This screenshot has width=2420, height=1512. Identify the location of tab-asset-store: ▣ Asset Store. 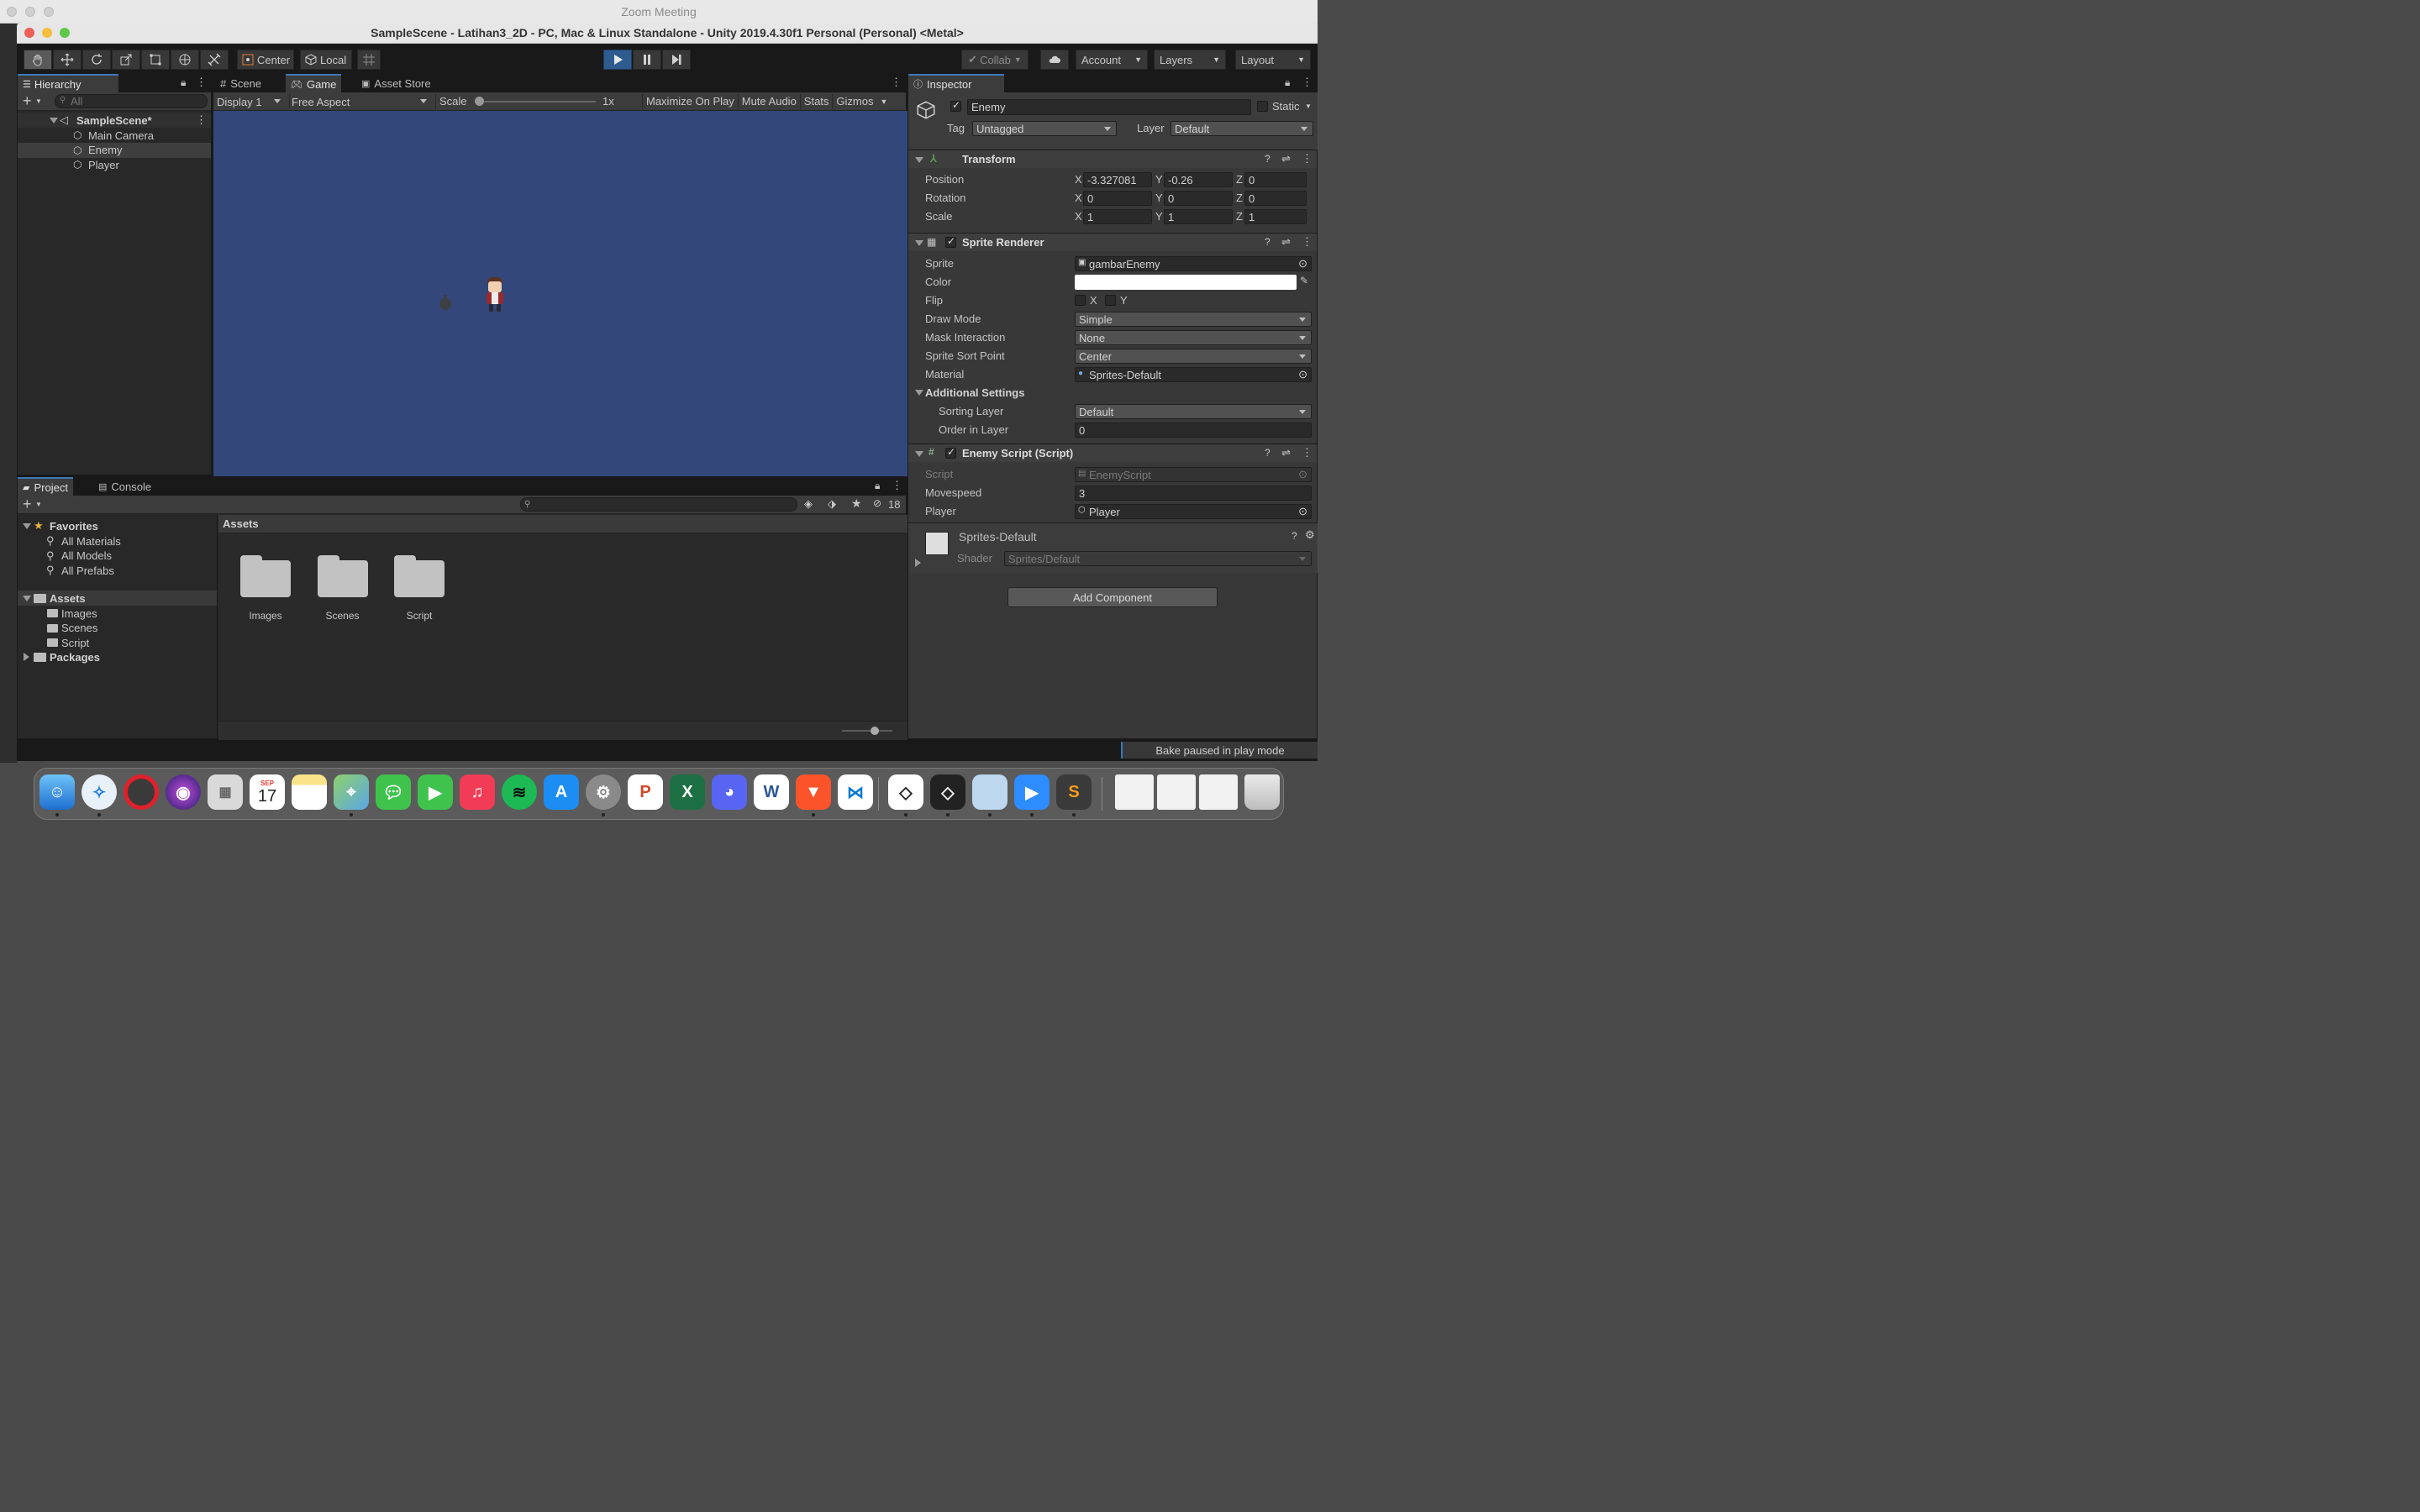
(396, 83).